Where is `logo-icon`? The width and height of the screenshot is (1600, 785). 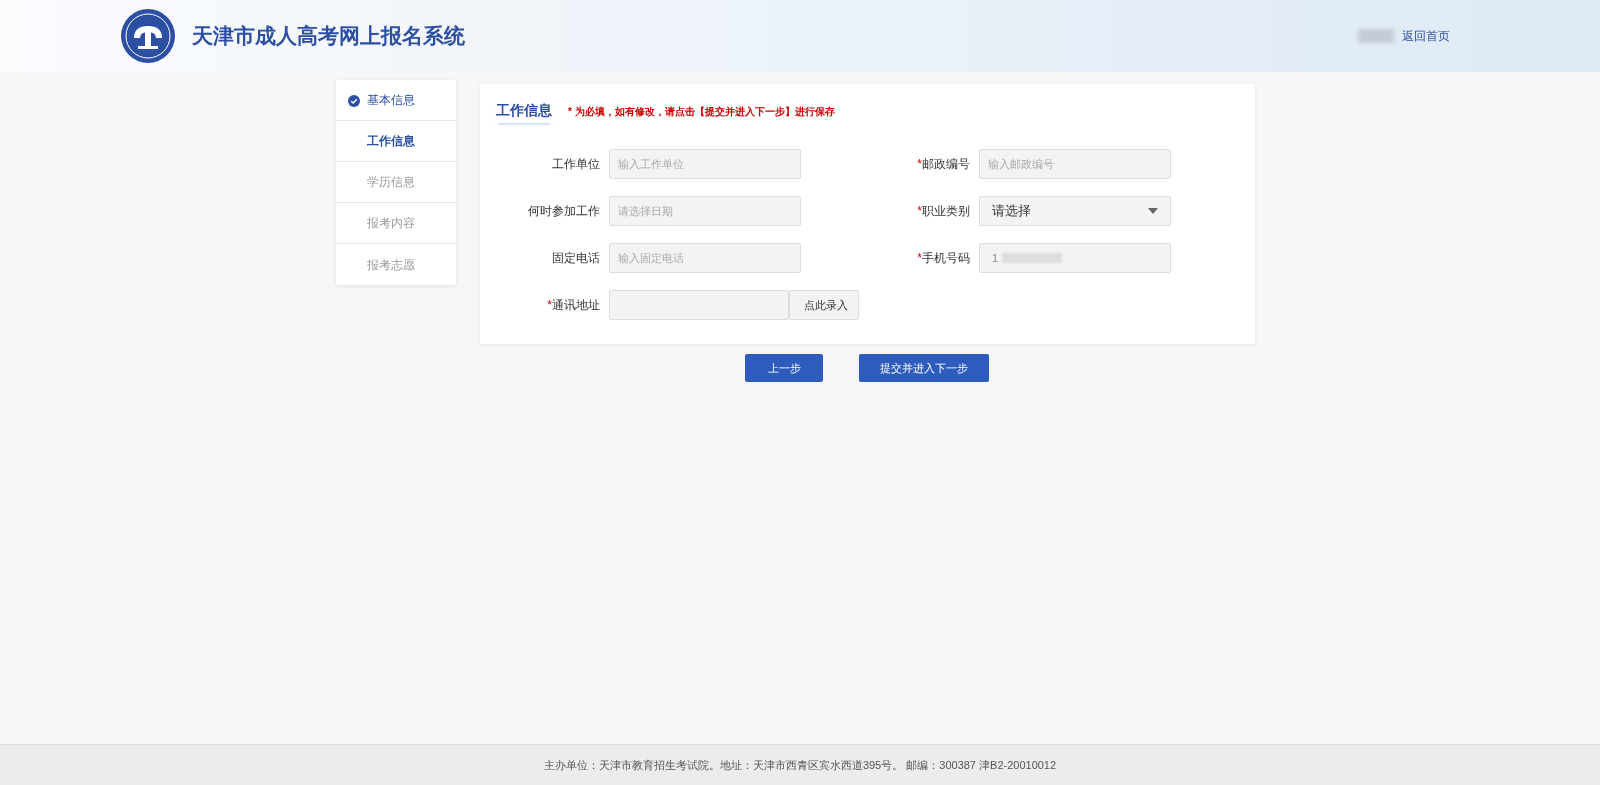
logo-icon is located at coordinates (148, 36).